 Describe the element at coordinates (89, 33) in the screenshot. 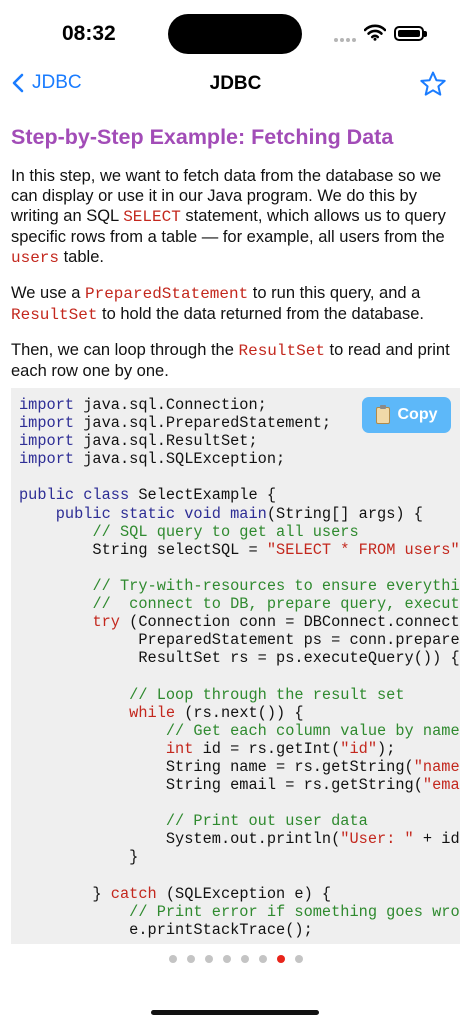

I see `status-time: 08:32` at that location.